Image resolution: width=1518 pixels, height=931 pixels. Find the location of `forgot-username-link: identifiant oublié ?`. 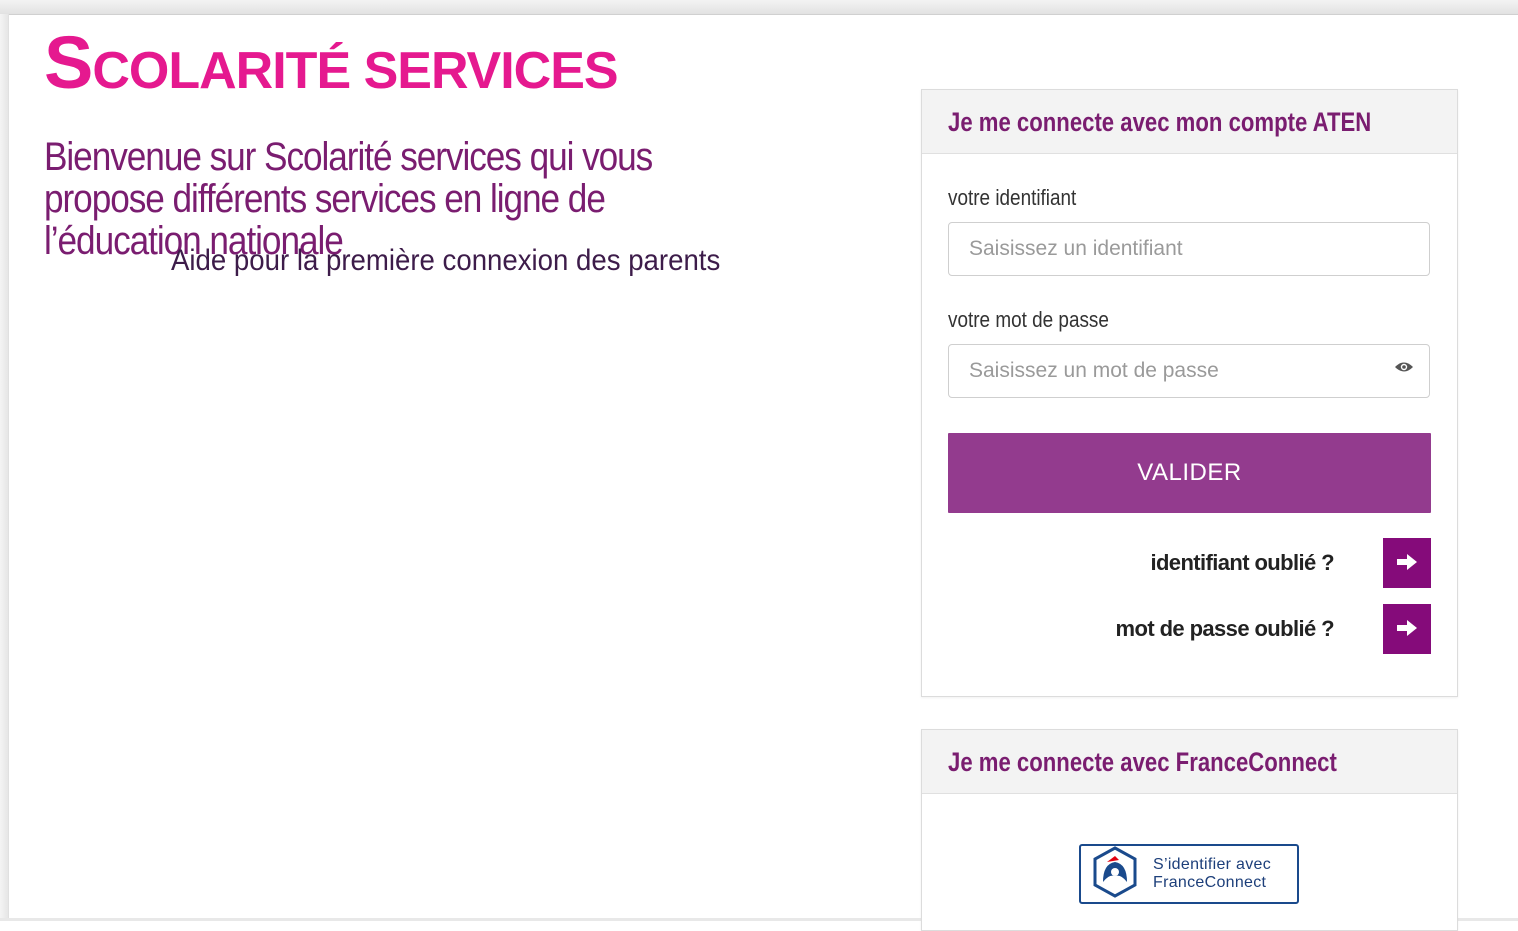

forgot-username-link: identifiant oublié ? is located at coordinates (1242, 563).